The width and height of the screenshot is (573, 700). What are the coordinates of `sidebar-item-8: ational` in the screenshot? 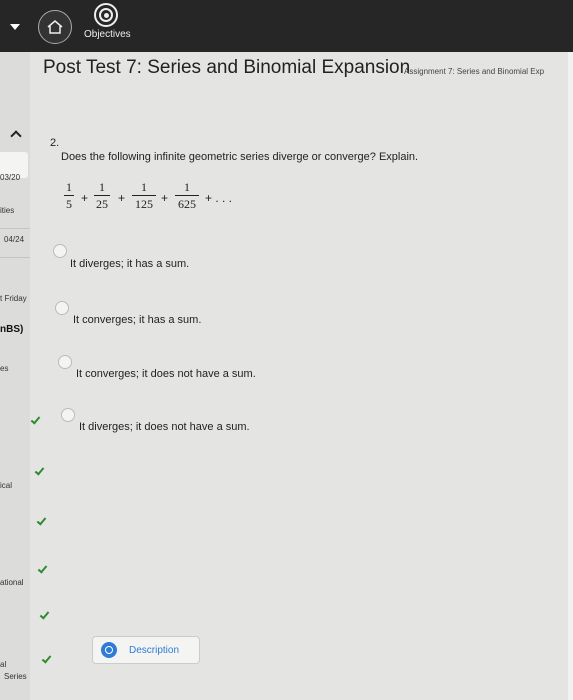 It's located at (12, 582).